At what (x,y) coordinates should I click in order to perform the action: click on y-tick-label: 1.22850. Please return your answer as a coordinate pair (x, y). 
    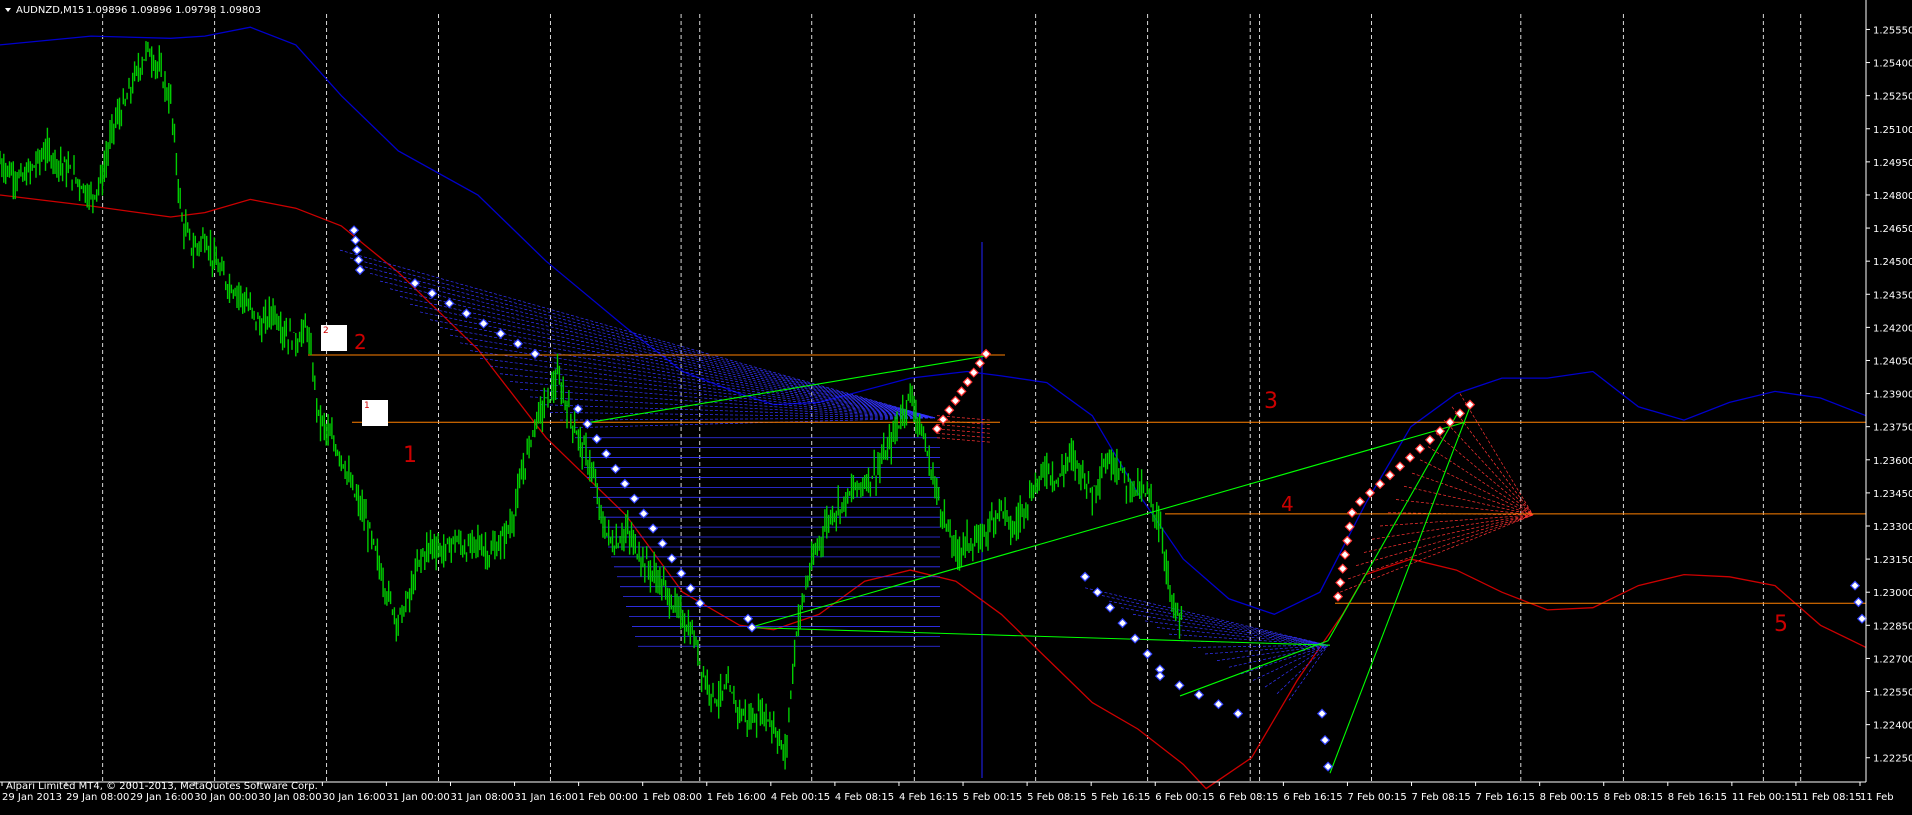
    Looking at the image, I should click on (1892, 626).